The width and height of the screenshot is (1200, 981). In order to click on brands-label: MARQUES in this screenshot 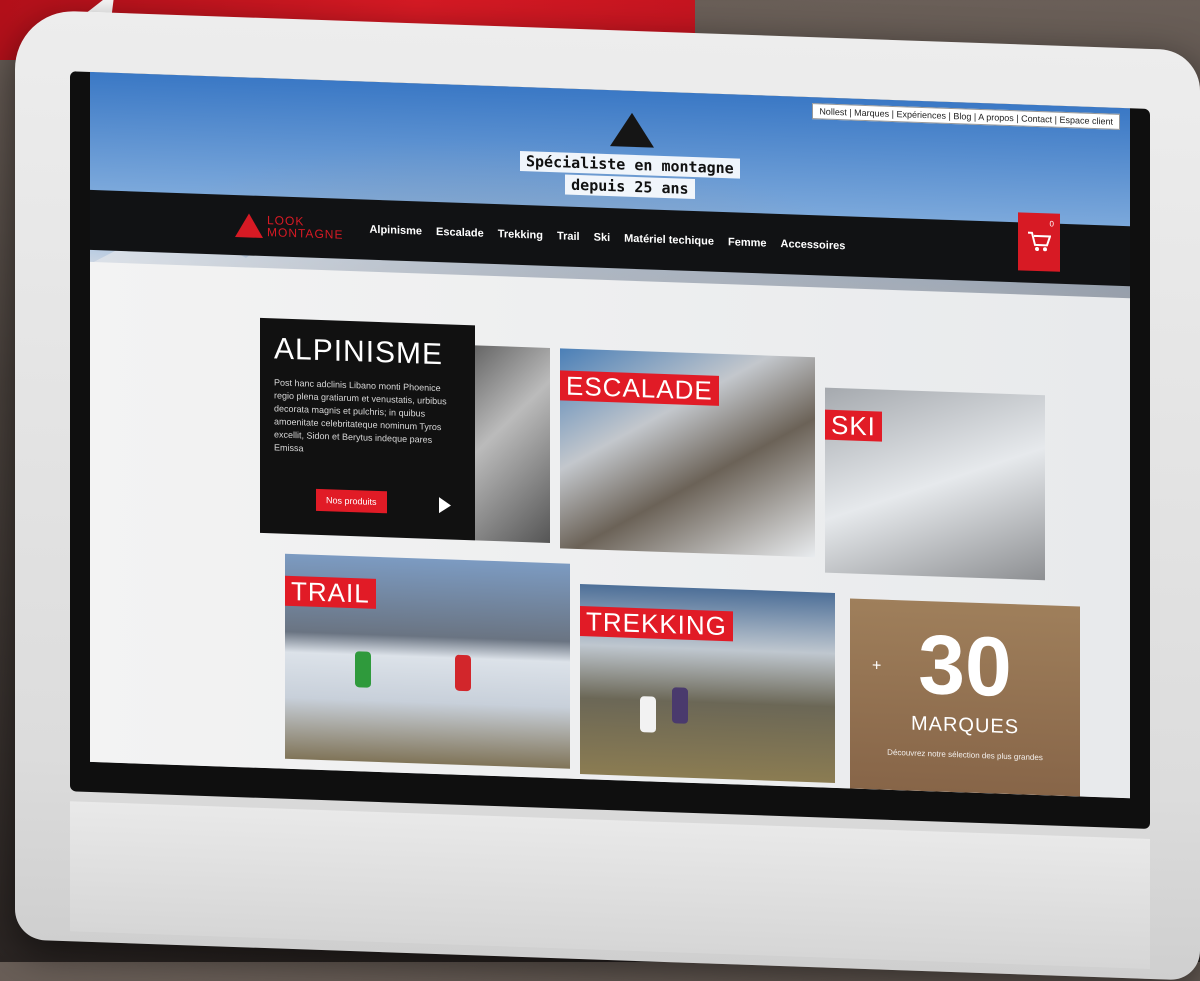, I will do `click(965, 725)`.